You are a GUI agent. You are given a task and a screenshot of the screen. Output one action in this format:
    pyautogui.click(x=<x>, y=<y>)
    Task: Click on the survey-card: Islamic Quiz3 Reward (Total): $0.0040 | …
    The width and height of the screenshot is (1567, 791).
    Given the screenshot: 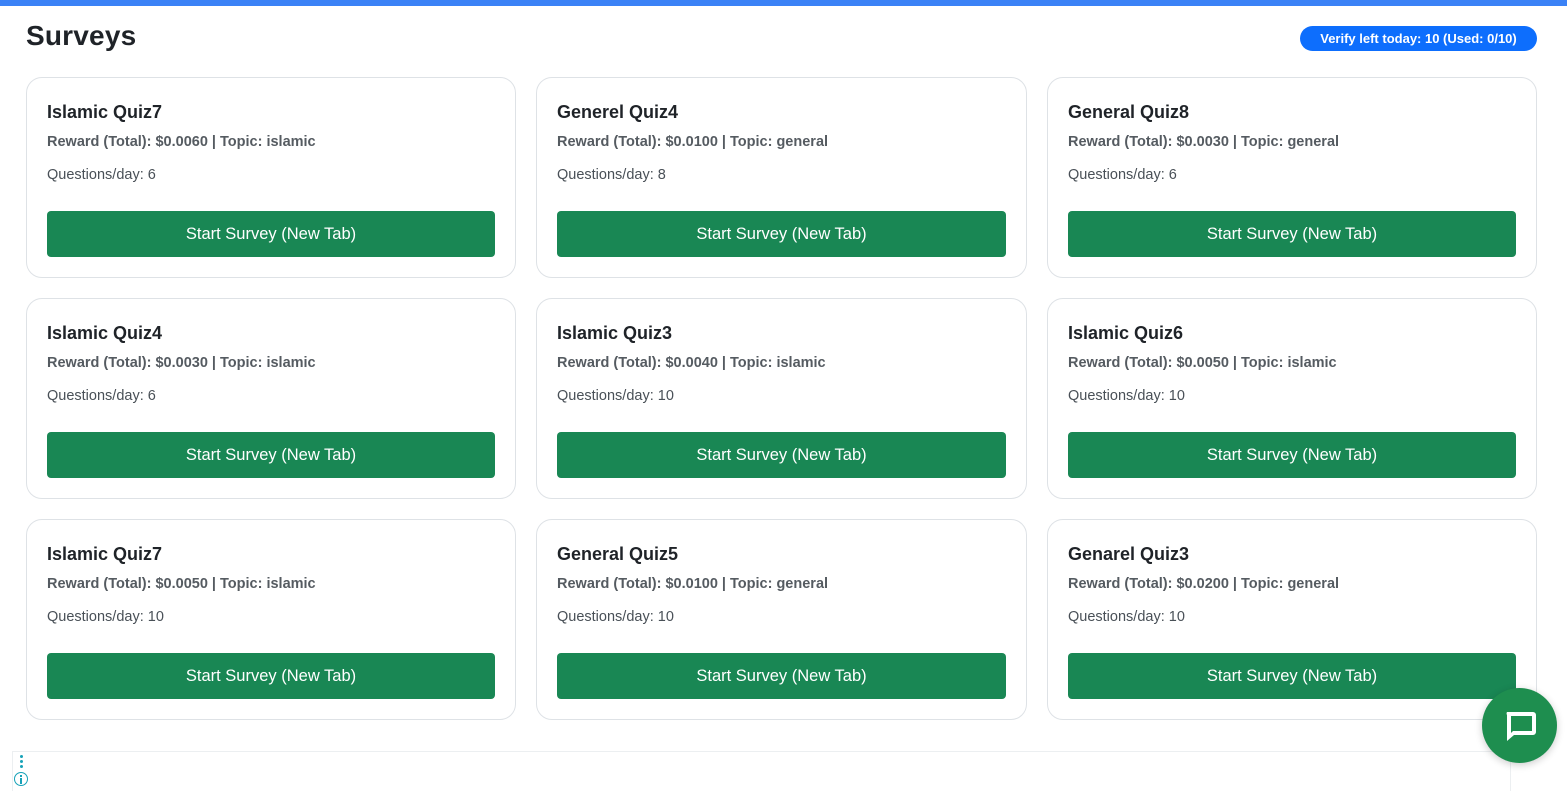 What is the action you would take?
    pyautogui.click(x=781, y=398)
    